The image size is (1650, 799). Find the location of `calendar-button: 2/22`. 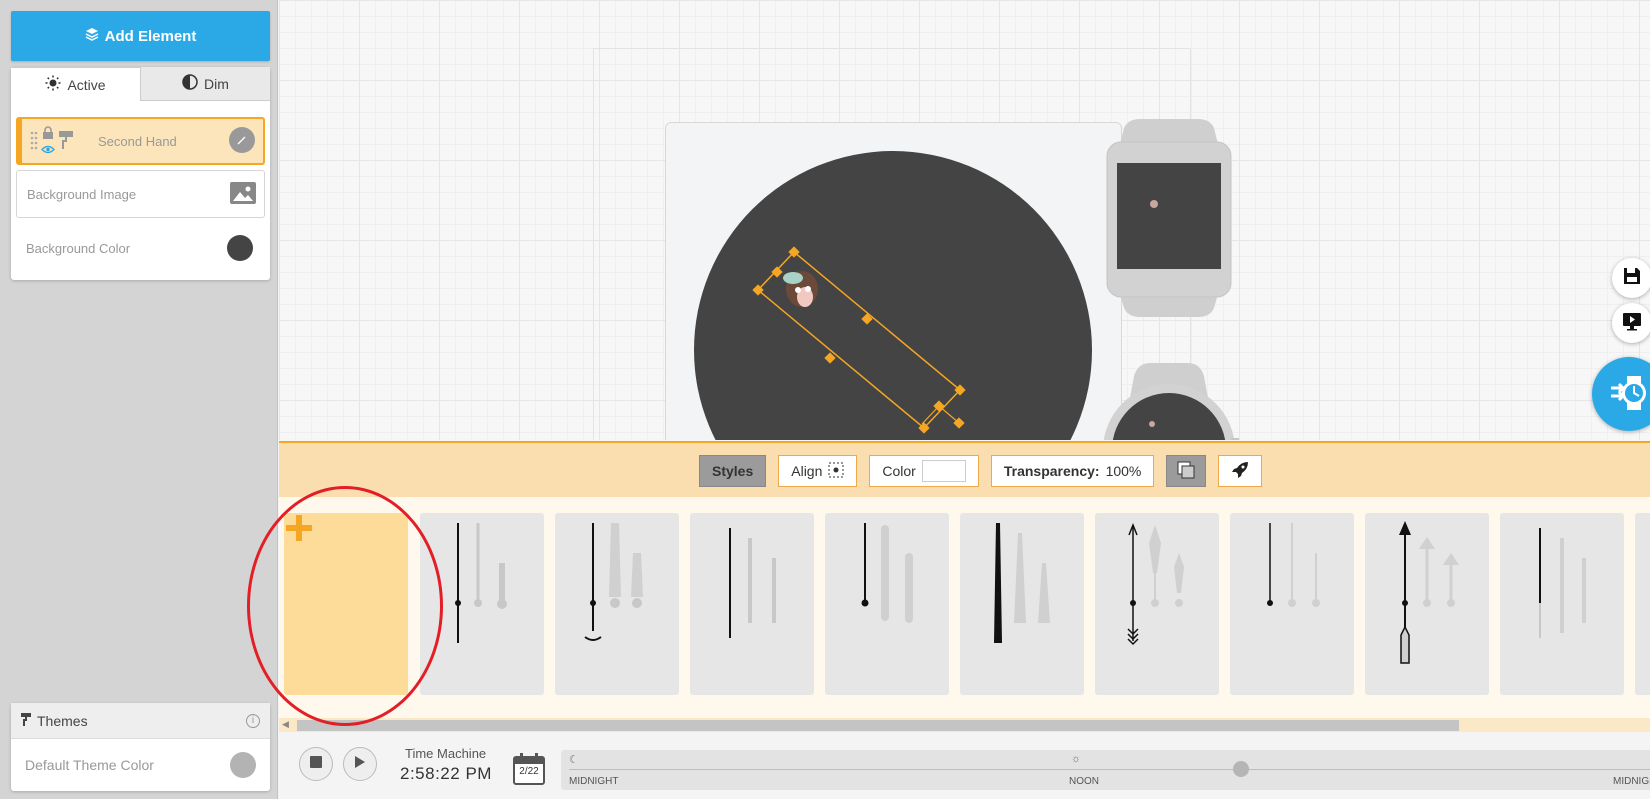

calendar-button: 2/22 is located at coordinates (529, 769).